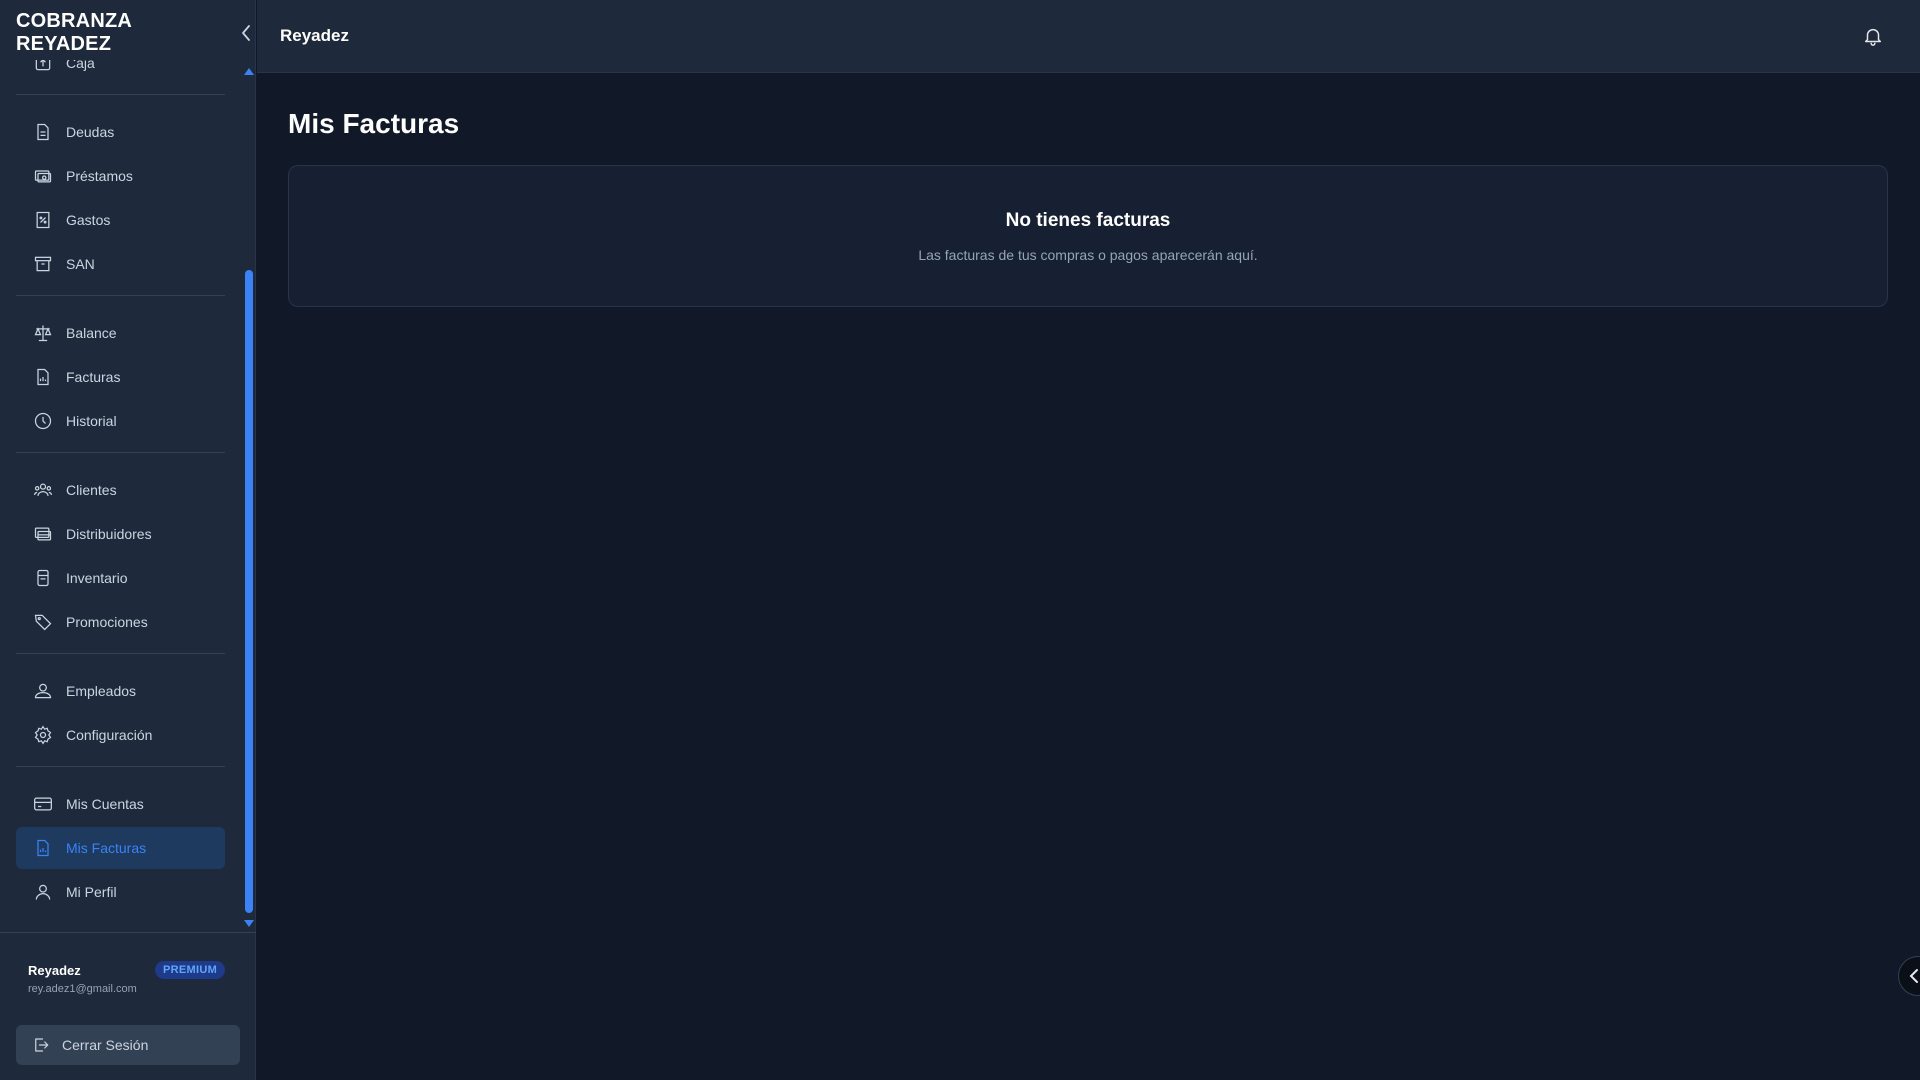 The width and height of the screenshot is (1920, 1080). Describe the element at coordinates (43, 578) in the screenshot. I see `clipboard-icon` at that location.